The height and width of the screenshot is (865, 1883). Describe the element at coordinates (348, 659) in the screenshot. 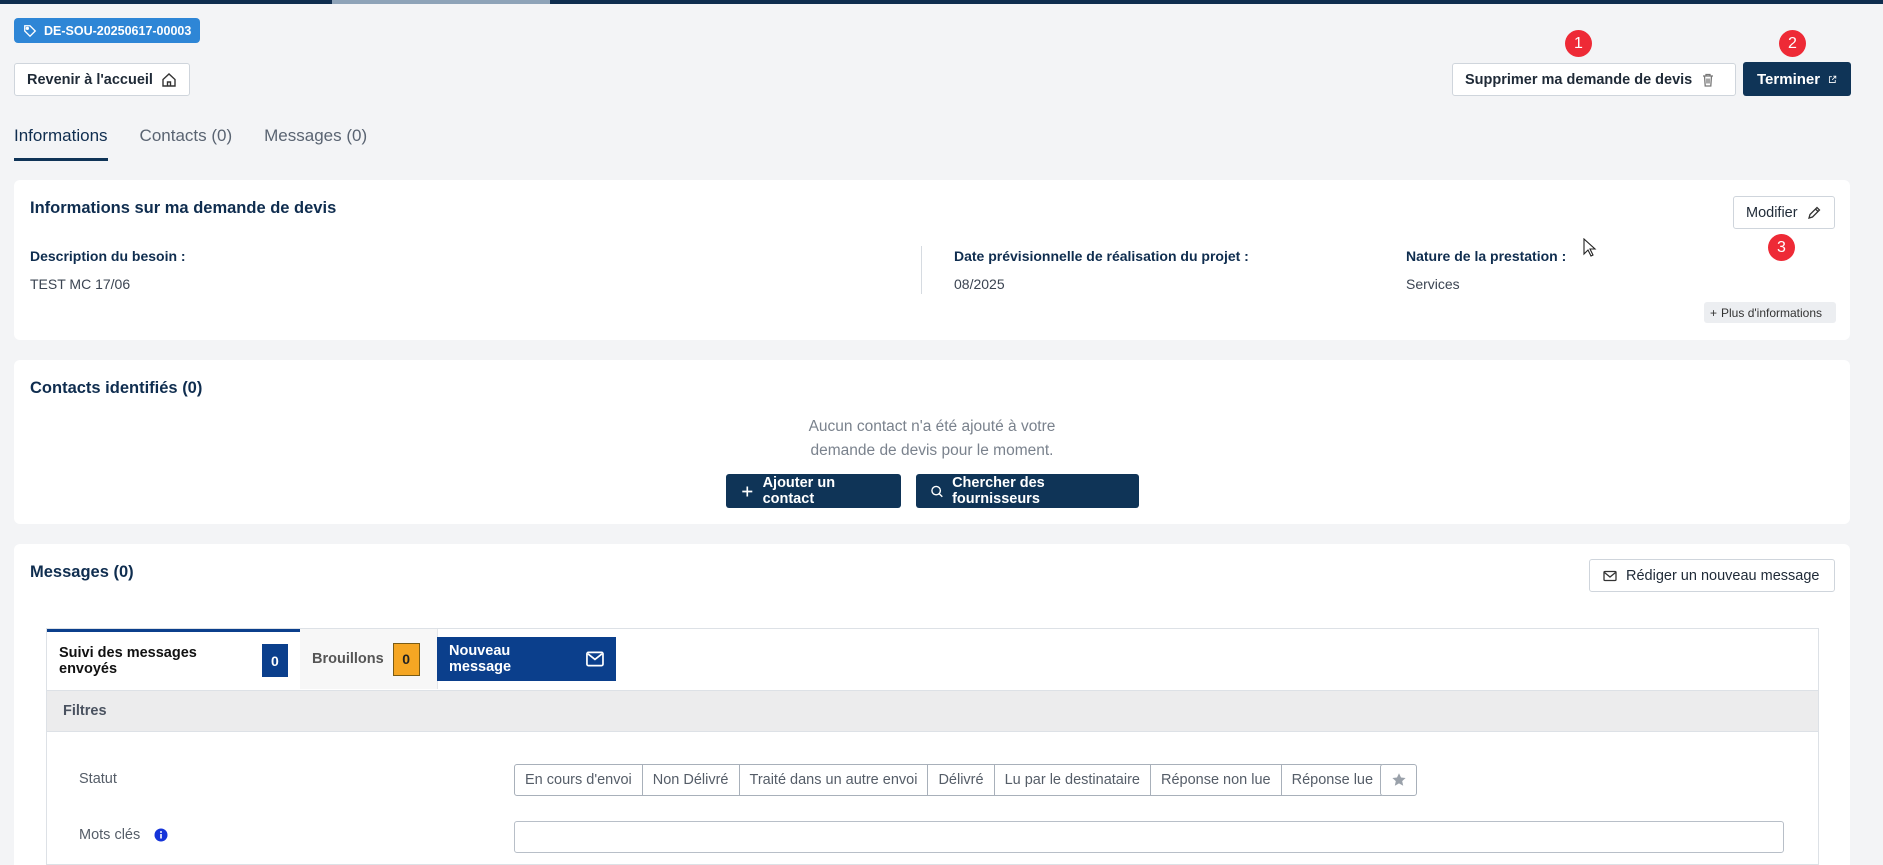

I see `drafts-tab-label: Brouillons` at that location.